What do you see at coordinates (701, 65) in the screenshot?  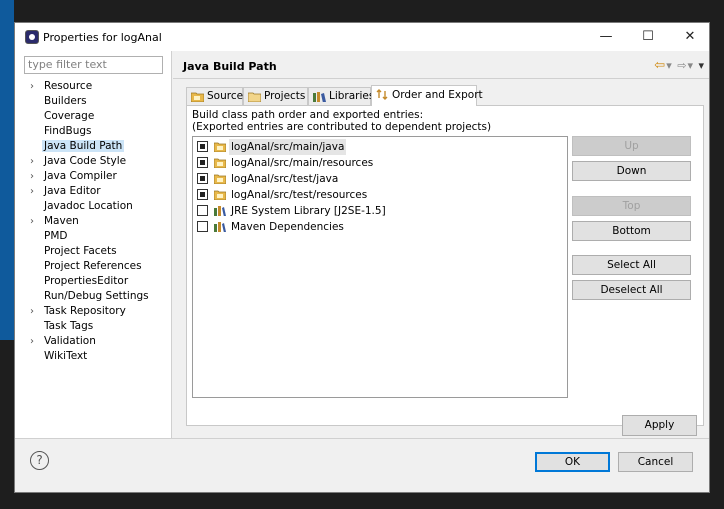 I see `view-menu-icon: ▾` at bounding box center [701, 65].